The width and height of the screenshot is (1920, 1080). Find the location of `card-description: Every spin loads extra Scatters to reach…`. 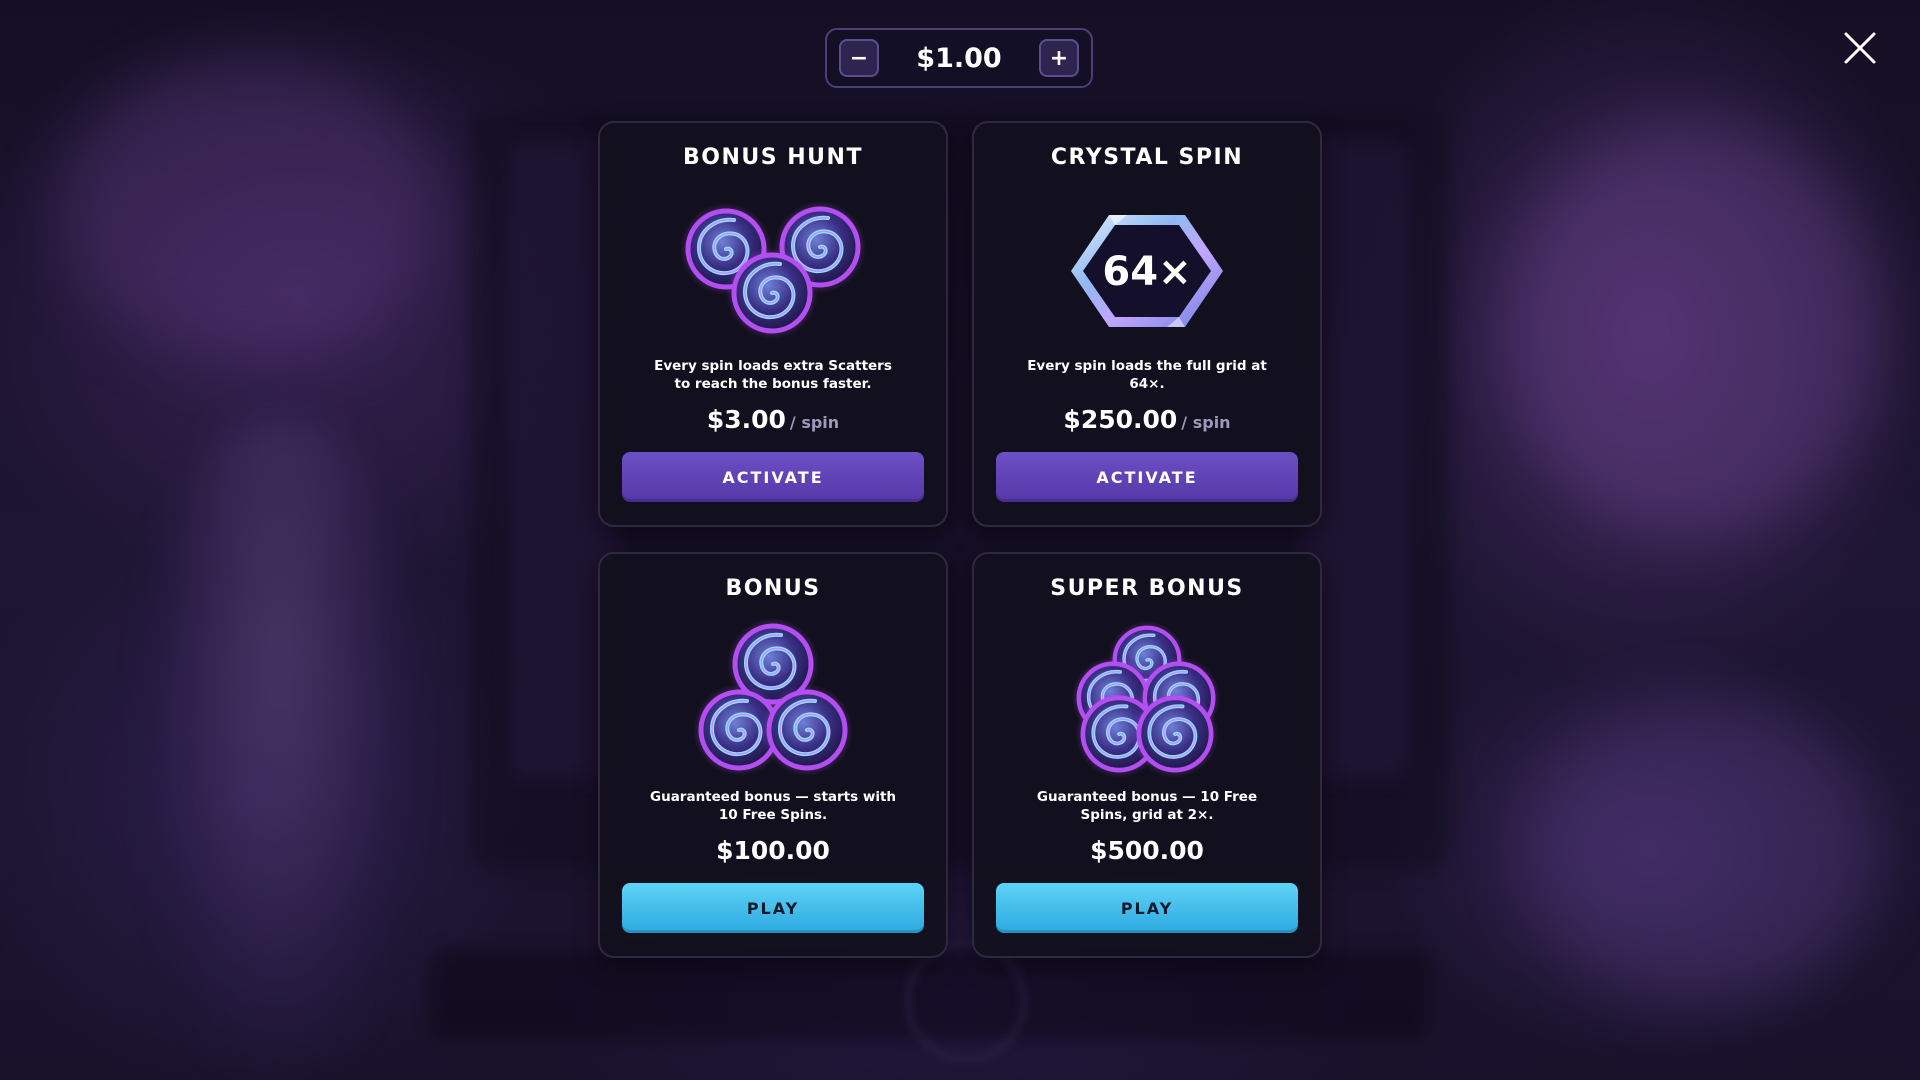

card-description: Every spin loads extra Scatters to reach… is located at coordinates (773, 375).